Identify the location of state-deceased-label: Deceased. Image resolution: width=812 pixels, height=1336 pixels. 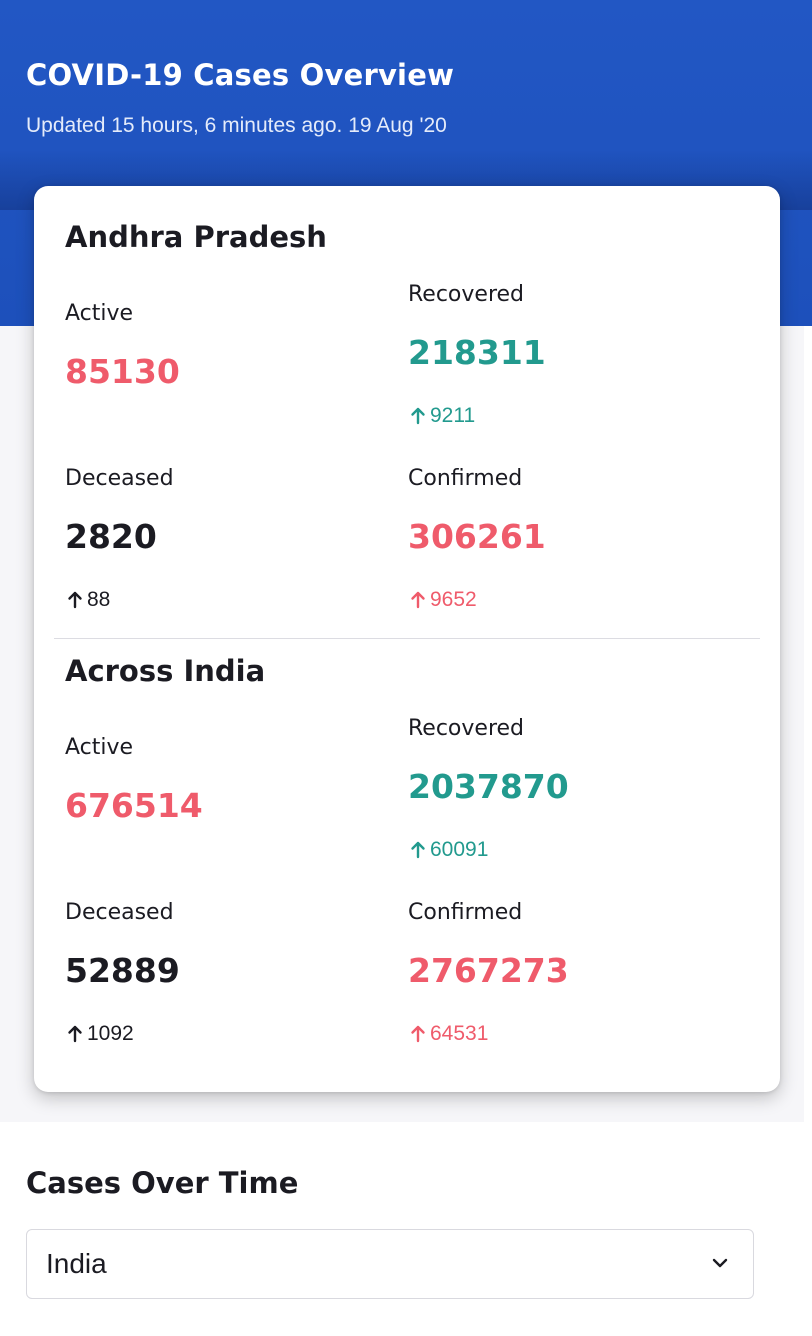
(119, 478).